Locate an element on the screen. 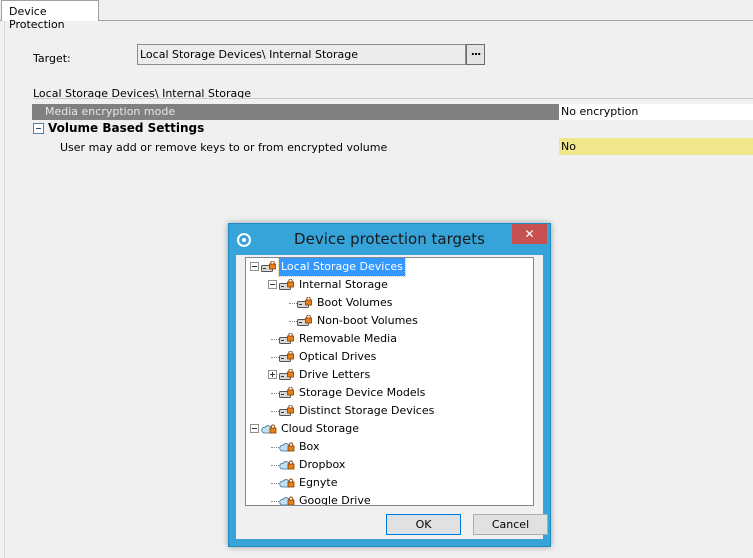  tree-item-label: Boot Volumes is located at coordinates (355, 302).